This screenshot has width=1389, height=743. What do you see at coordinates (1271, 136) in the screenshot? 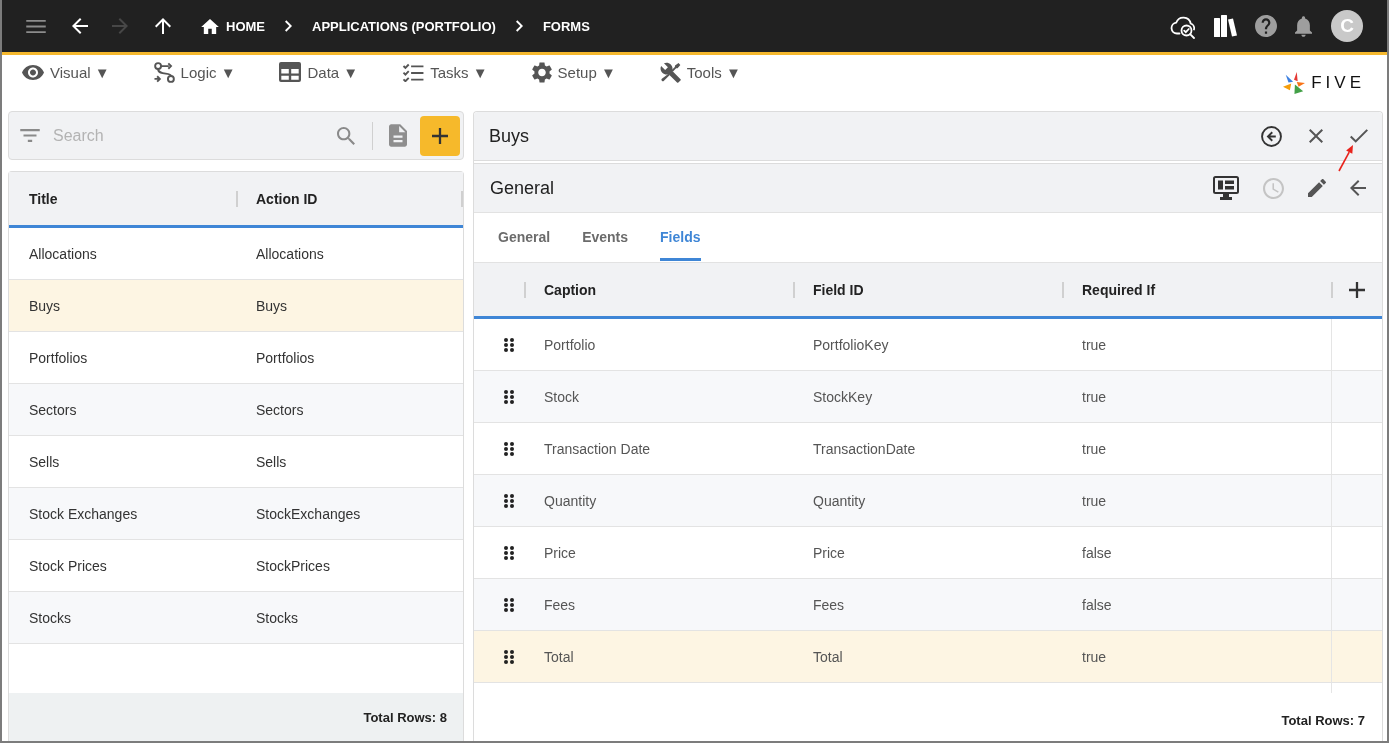
I see `back-circle-icon` at bounding box center [1271, 136].